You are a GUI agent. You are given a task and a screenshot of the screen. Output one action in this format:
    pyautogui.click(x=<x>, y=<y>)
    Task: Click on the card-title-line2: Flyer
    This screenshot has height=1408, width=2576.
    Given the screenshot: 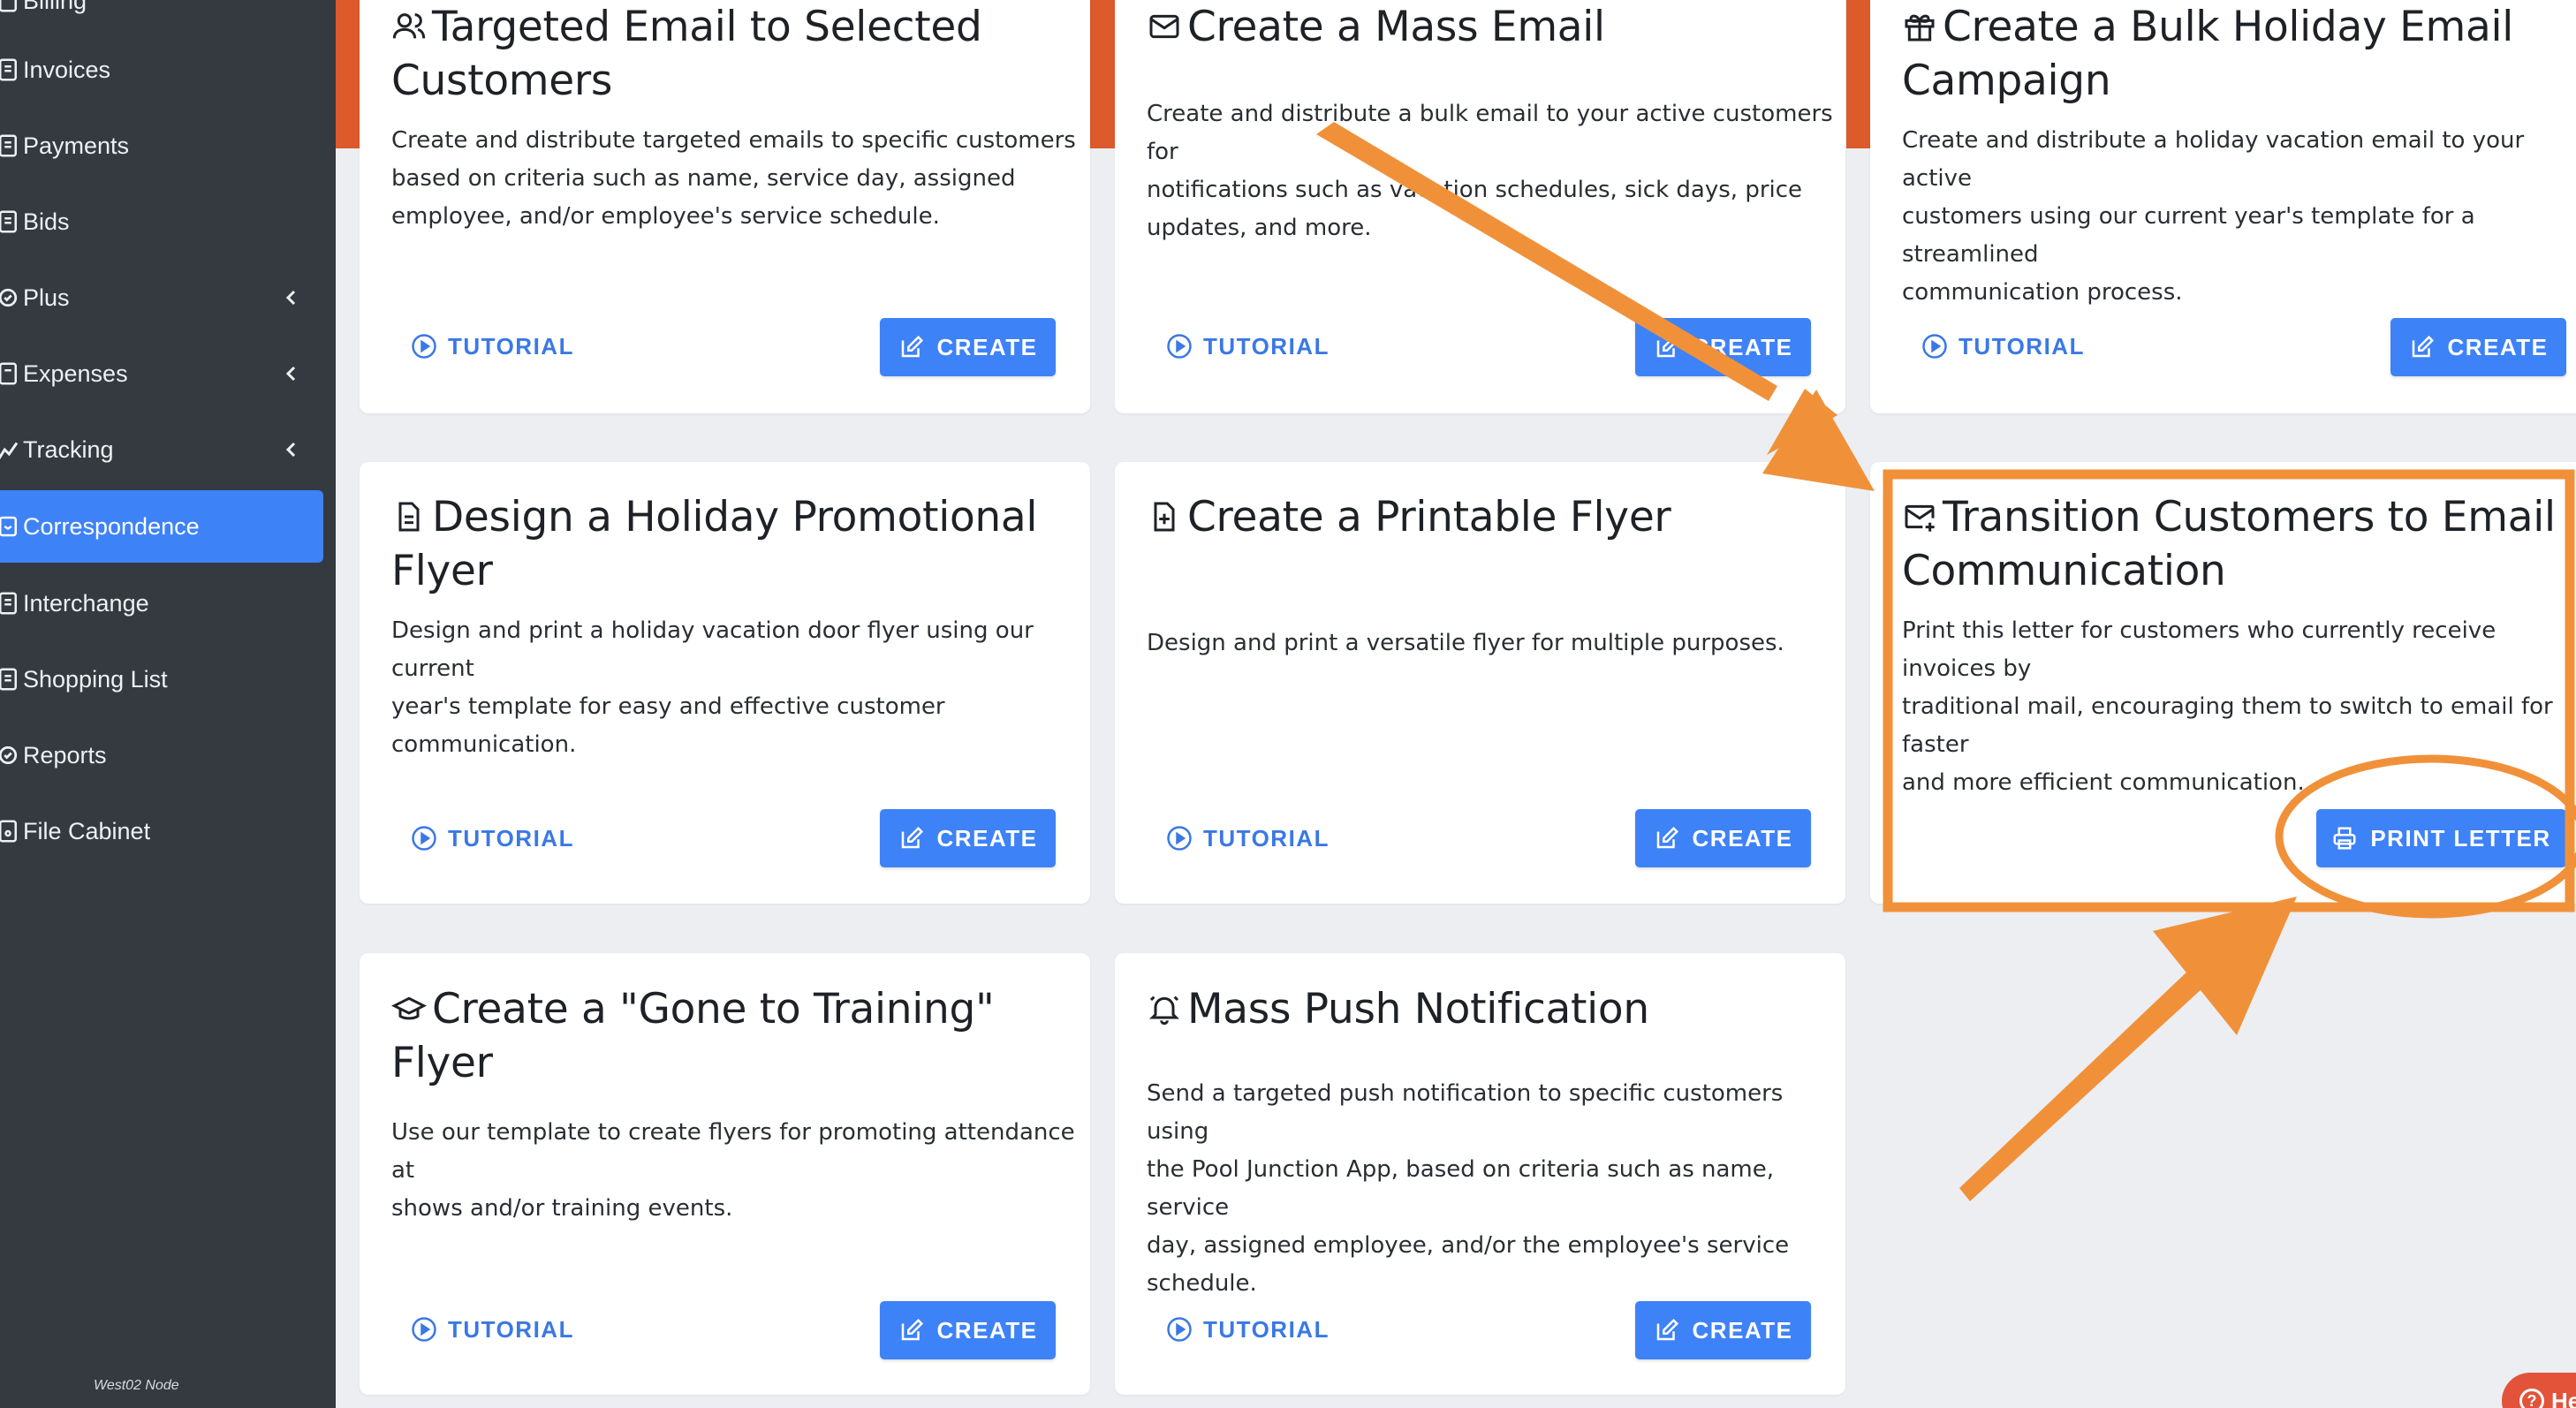 What is the action you would take?
    pyautogui.click(x=442, y=571)
    